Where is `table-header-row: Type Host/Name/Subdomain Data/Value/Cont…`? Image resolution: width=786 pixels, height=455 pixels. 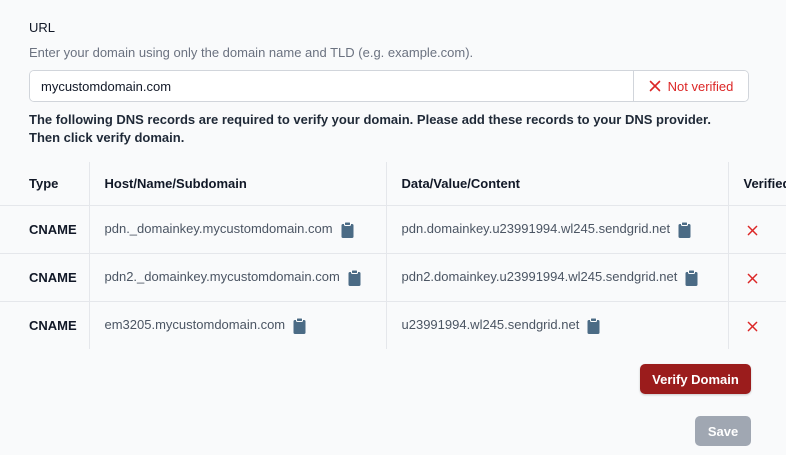 table-header-row: Type Host/Name/Subdomain Data/Value/Cont… is located at coordinates (393, 184).